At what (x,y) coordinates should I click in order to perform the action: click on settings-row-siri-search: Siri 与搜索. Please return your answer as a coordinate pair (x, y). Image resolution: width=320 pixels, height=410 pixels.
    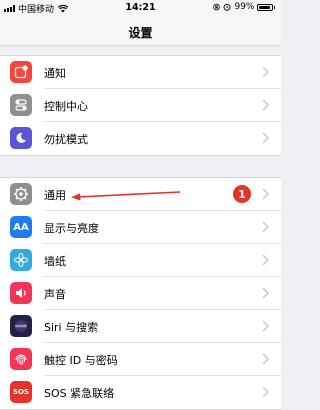
    Looking at the image, I should click on (140, 326).